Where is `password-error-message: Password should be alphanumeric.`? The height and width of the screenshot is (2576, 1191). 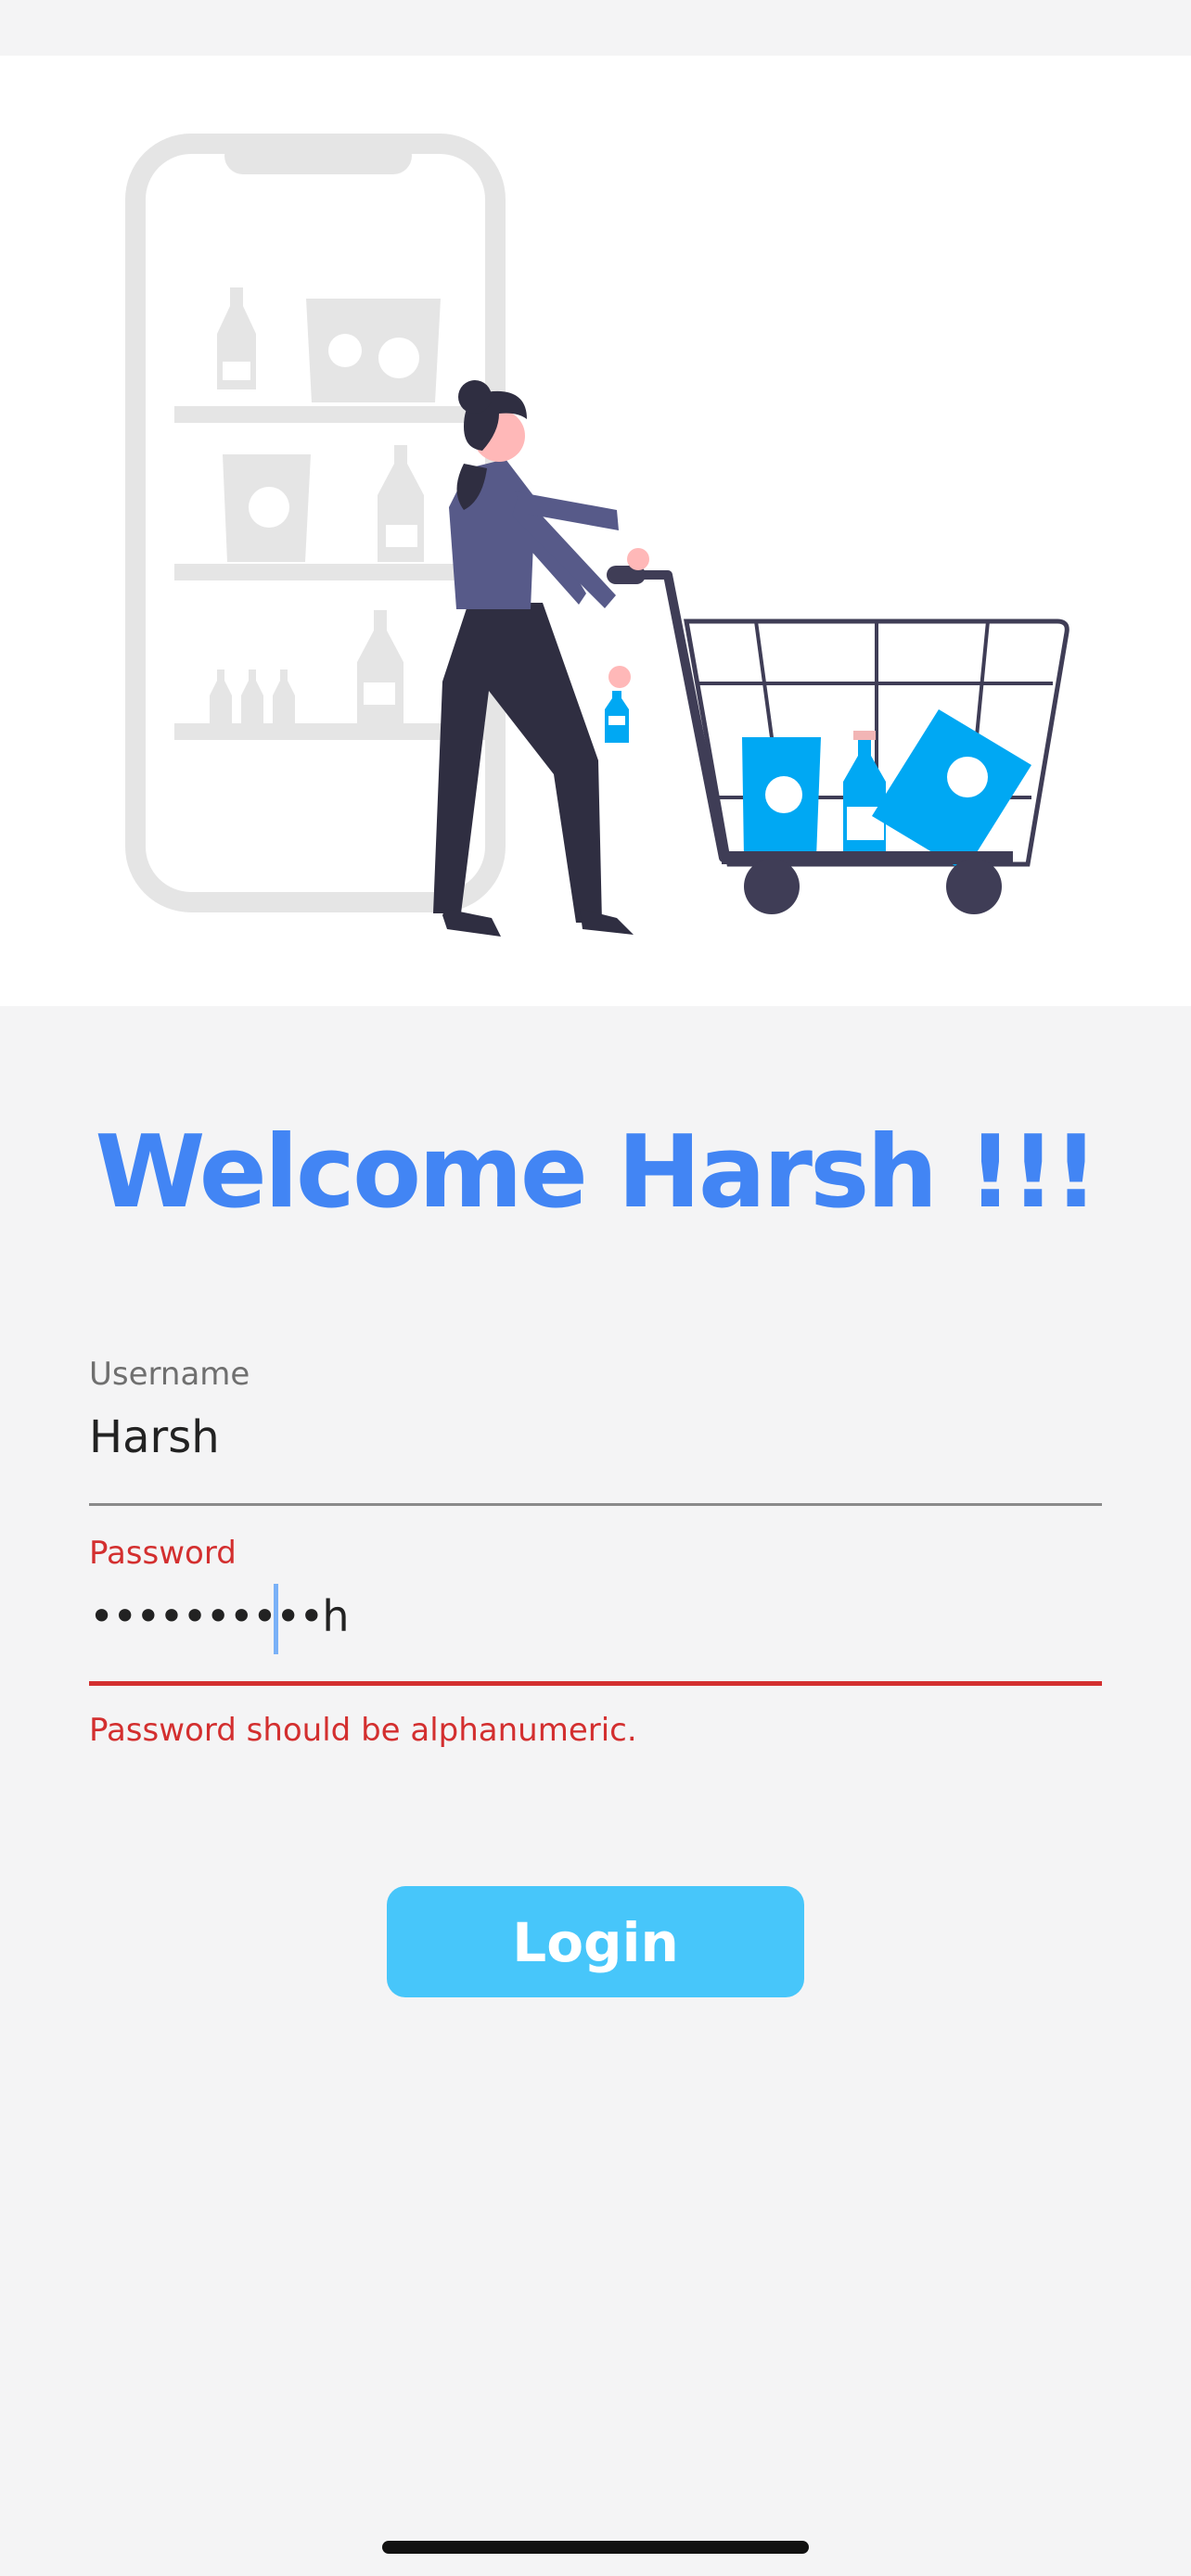 password-error-message: Password should be alphanumeric. is located at coordinates (363, 1731).